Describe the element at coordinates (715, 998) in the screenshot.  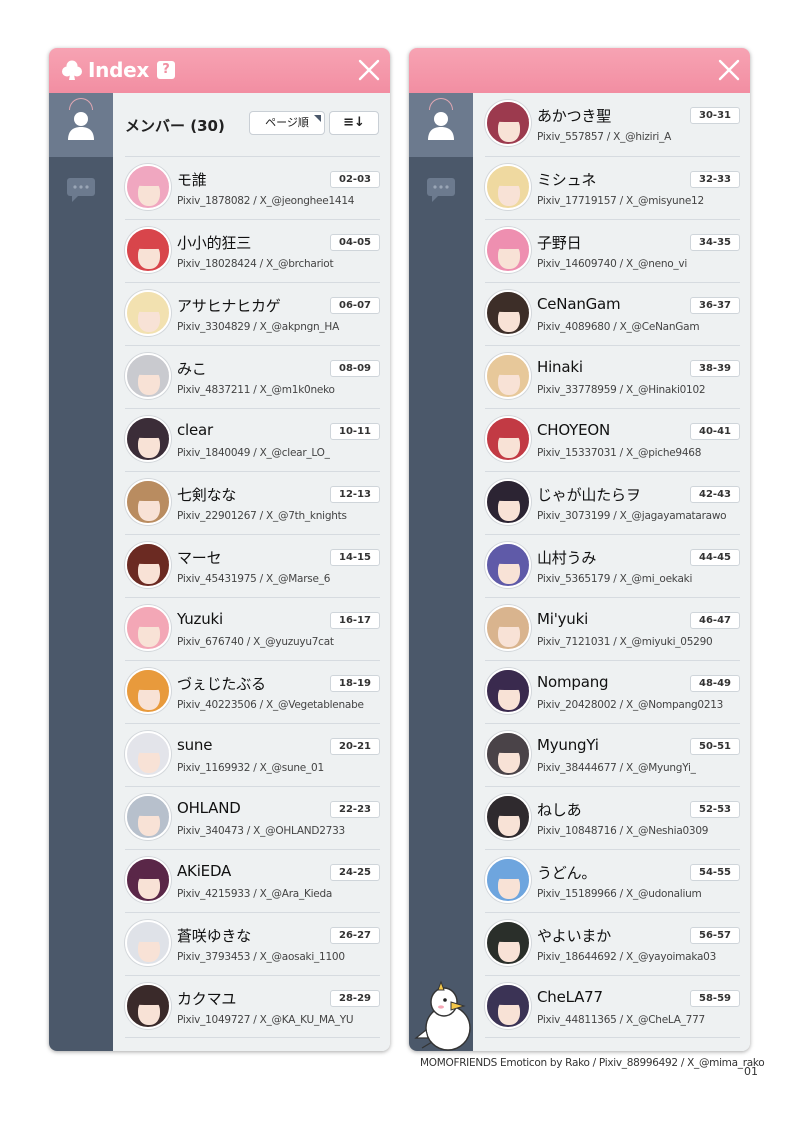
I see `page-range-badge: 58-59` at that location.